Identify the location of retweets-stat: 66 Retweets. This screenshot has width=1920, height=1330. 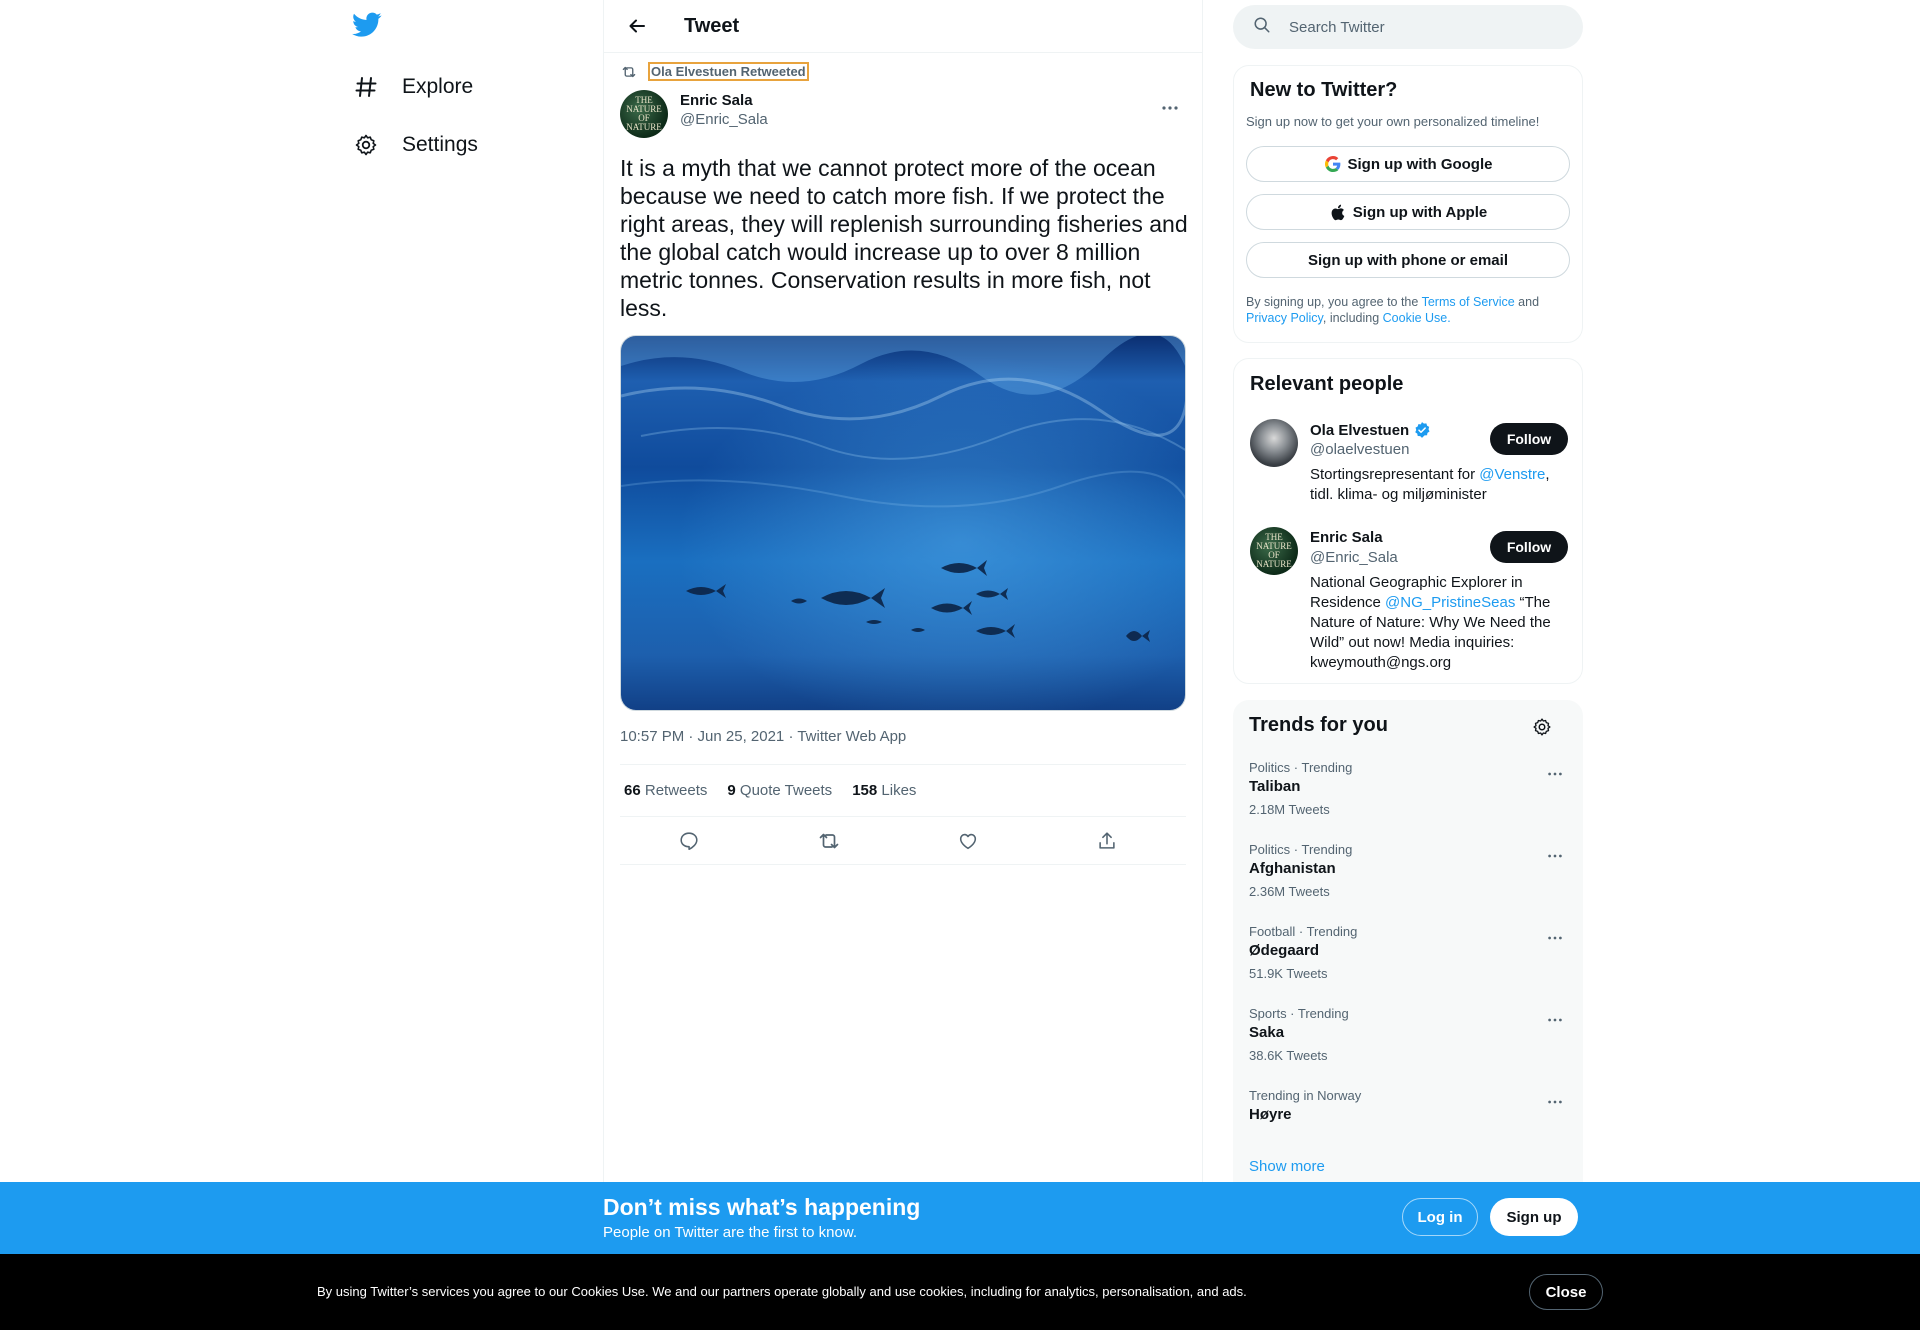
(665, 790).